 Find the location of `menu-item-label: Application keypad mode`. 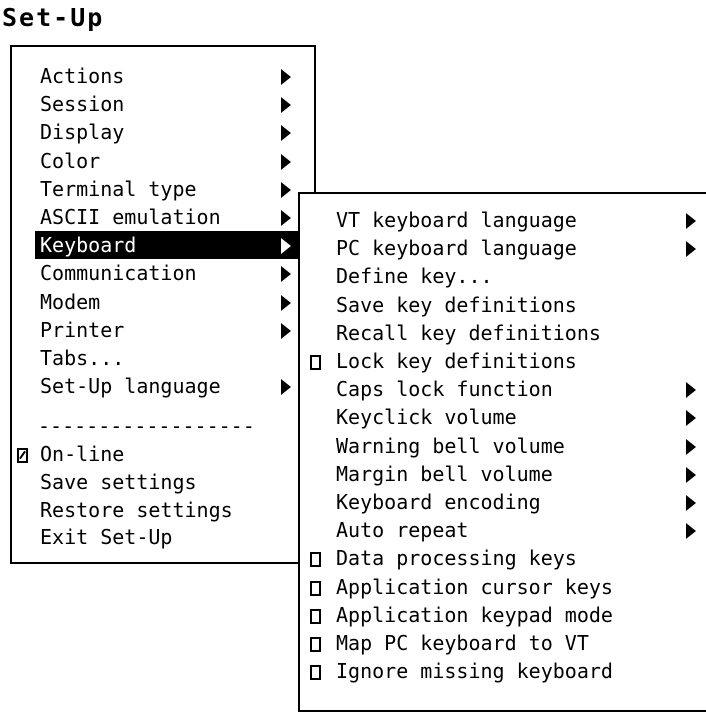

menu-item-label: Application keypad mode is located at coordinates (474, 614).